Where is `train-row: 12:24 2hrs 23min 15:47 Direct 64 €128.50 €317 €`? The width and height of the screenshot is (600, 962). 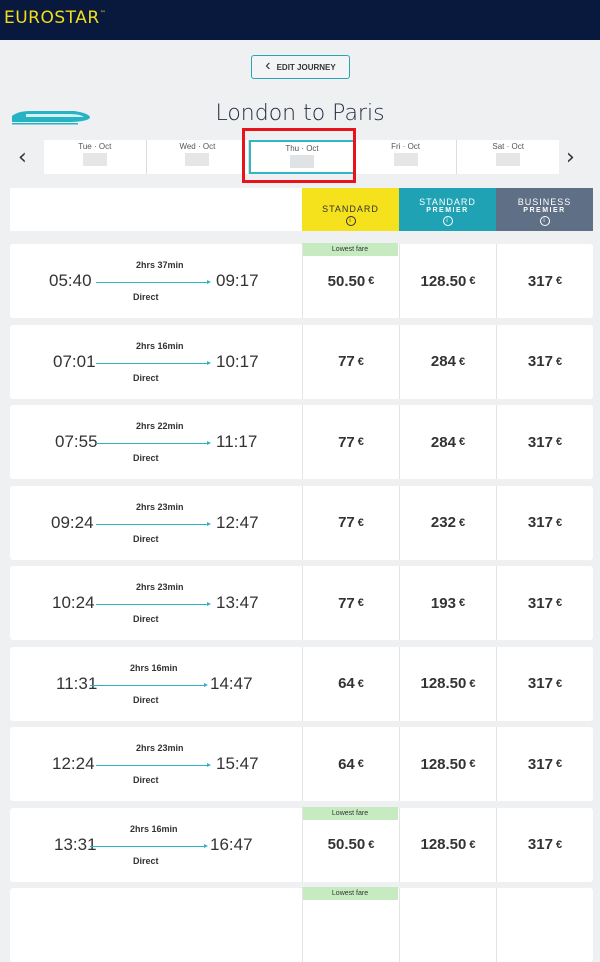
train-row: 12:24 2hrs 23min 15:47 Direct 64 €128.50 €317 € is located at coordinates (301, 764).